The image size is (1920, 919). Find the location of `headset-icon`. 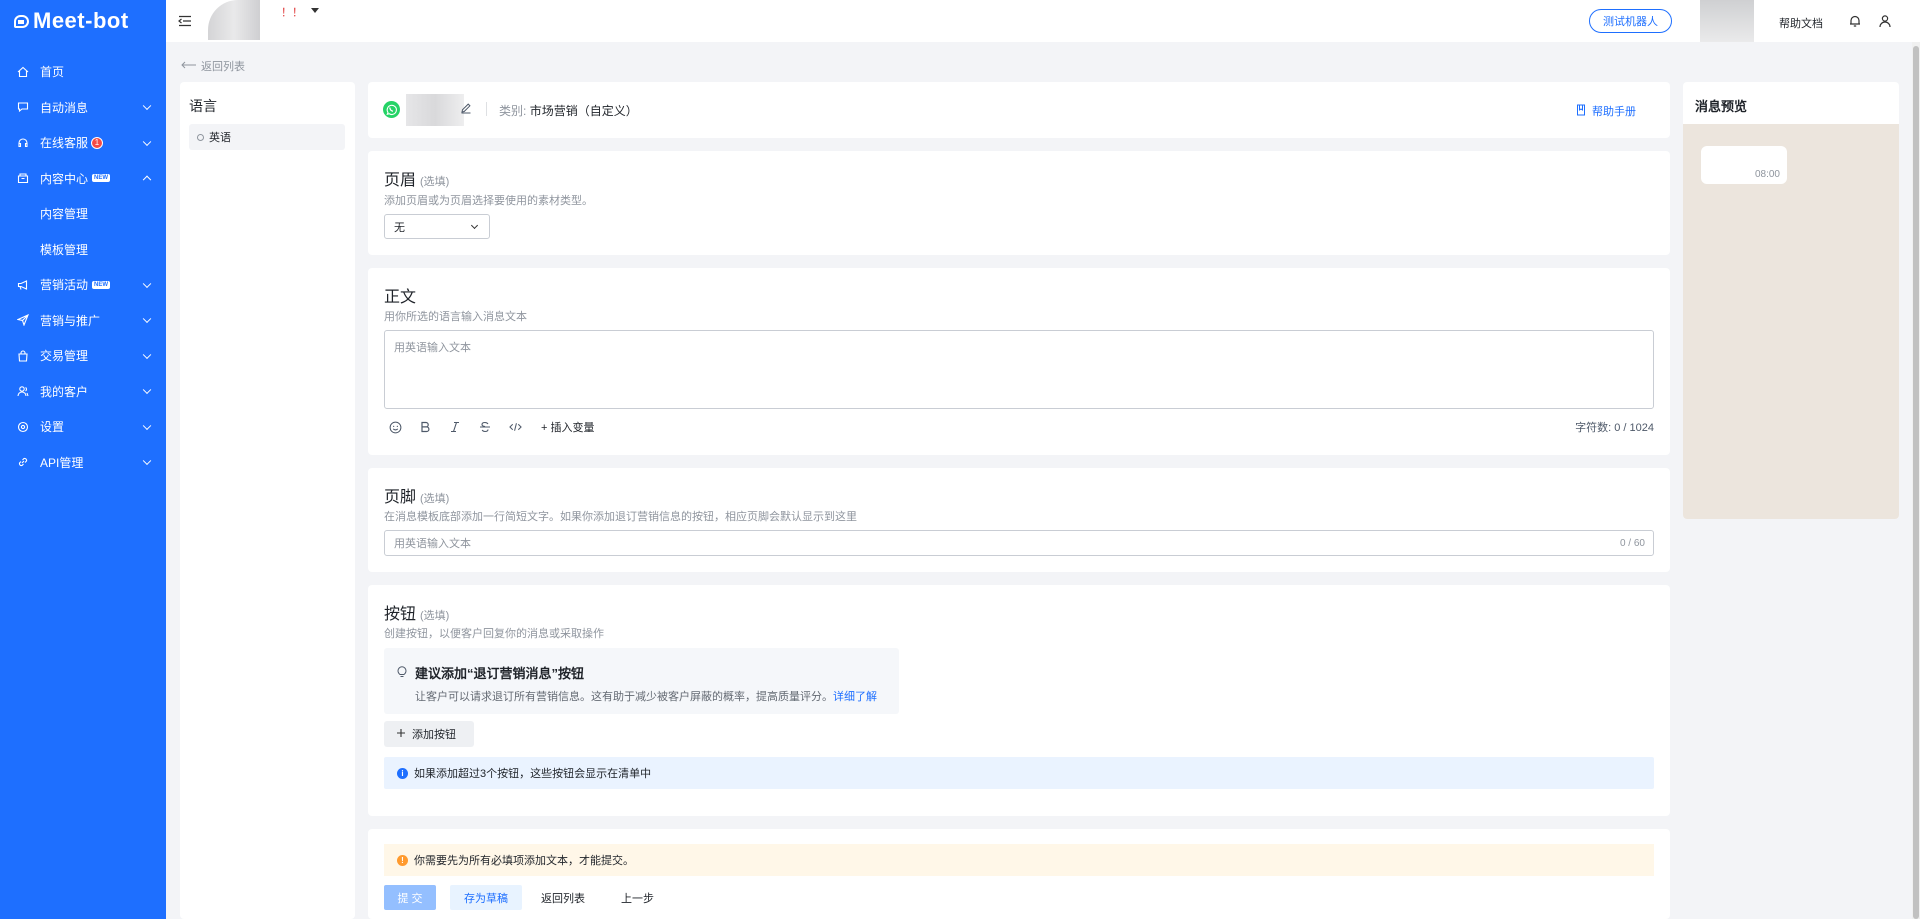

headset-icon is located at coordinates (23, 143).